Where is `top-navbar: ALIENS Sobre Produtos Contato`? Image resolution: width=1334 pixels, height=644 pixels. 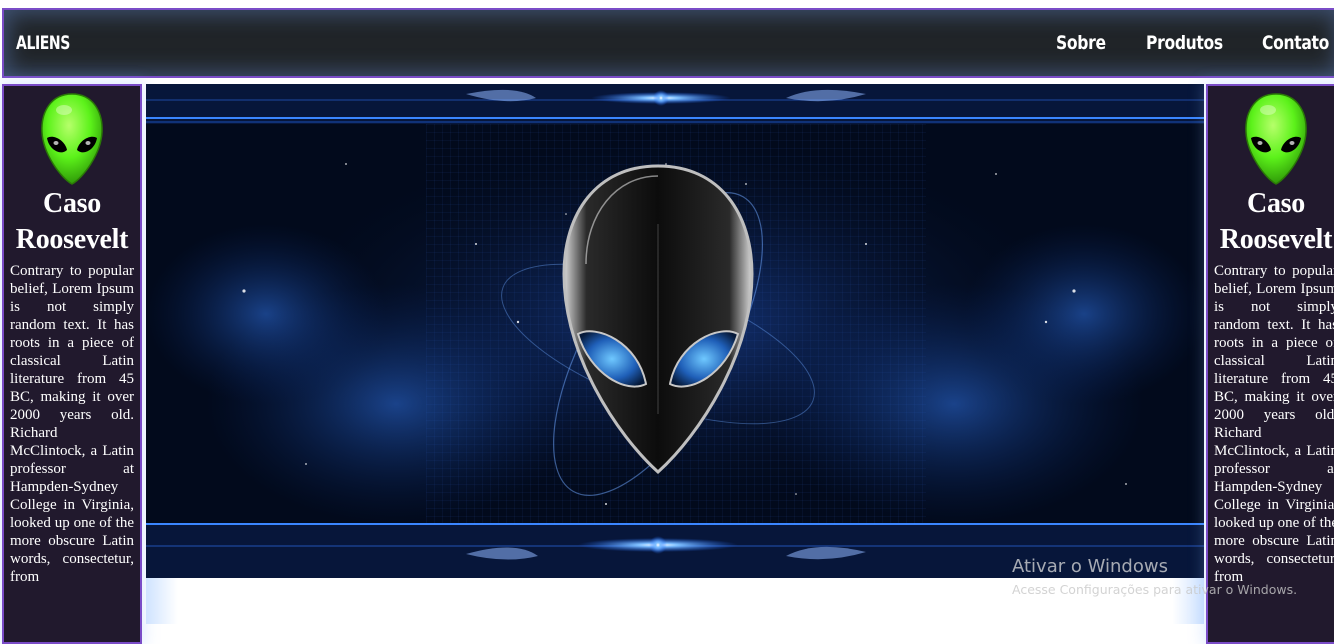
top-navbar: ALIENS Sobre Produtos Contato is located at coordinates (668, 43).